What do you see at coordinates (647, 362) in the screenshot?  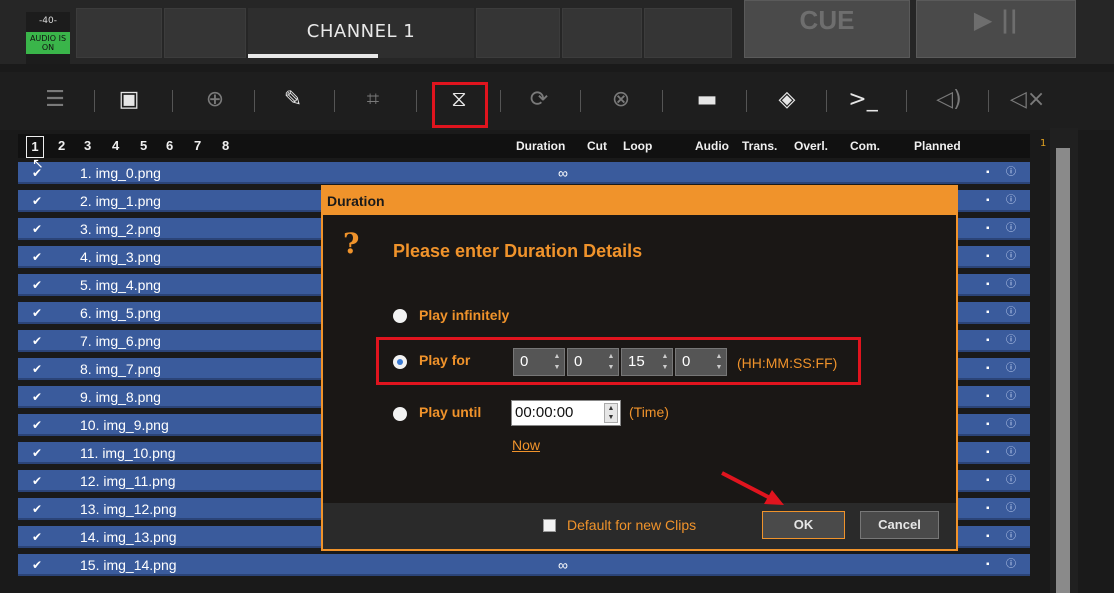 I see `seconds-stepper: 15 ▲ ▼` at bounding box center [647, 362].